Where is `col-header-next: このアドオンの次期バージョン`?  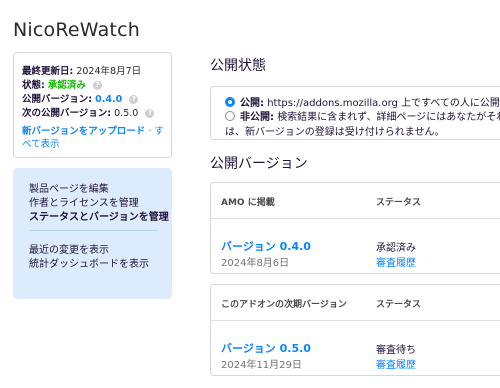 col-header-next: このアドオンの次期バージョン is located at coordinates (284, 305).